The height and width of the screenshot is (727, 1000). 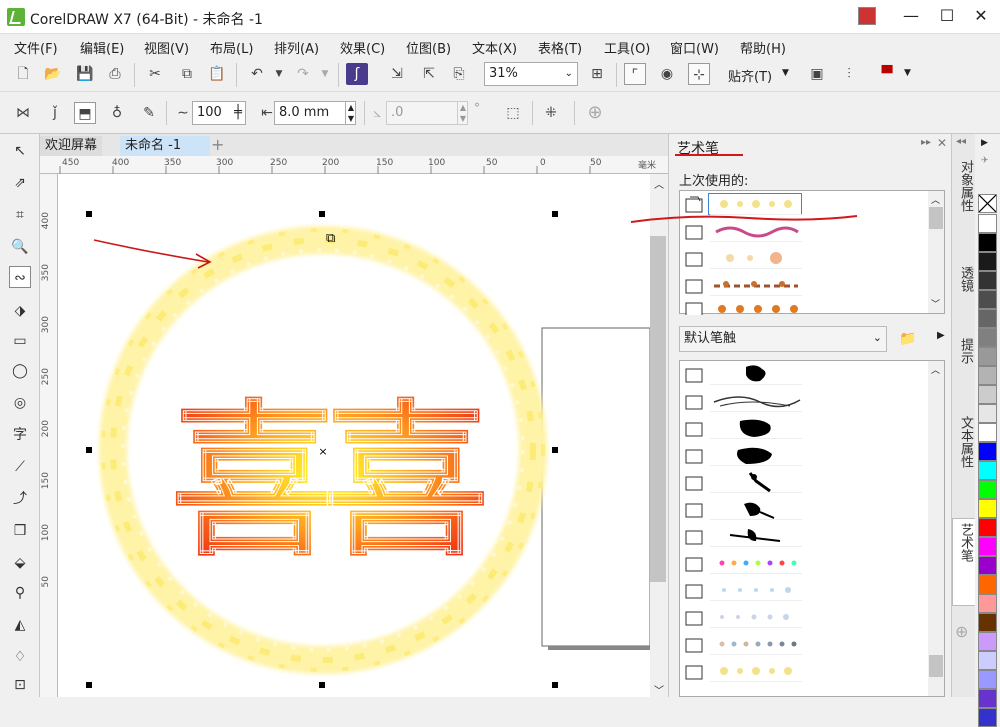 What do you see at coordinates (20, 435) in the screenshot?
I see `text-tool-icon: 字` at bounding box center [20, 435].